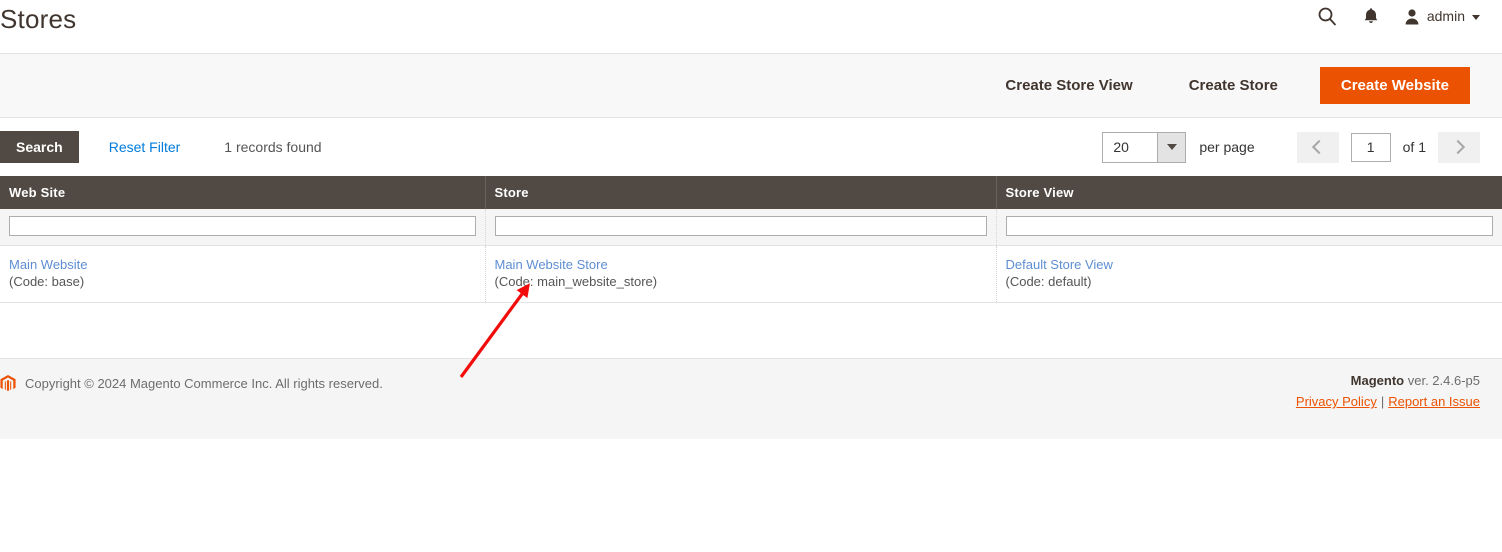  Describe the element at coordinates (1250, 265) in the screenshot. I see `store-view-link: Default Store View` at that location.